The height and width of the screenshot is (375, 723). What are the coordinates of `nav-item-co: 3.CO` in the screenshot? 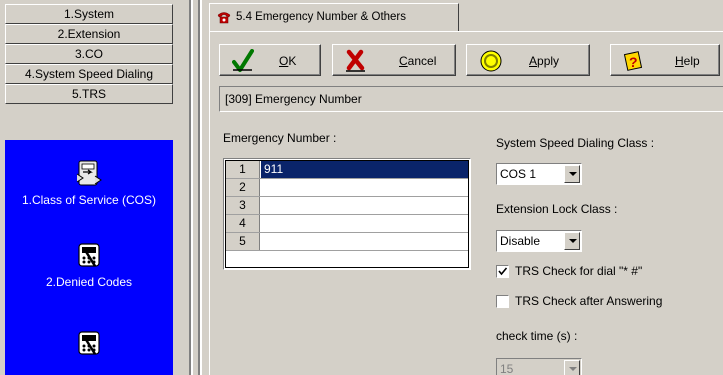 It's located at (89, 54).